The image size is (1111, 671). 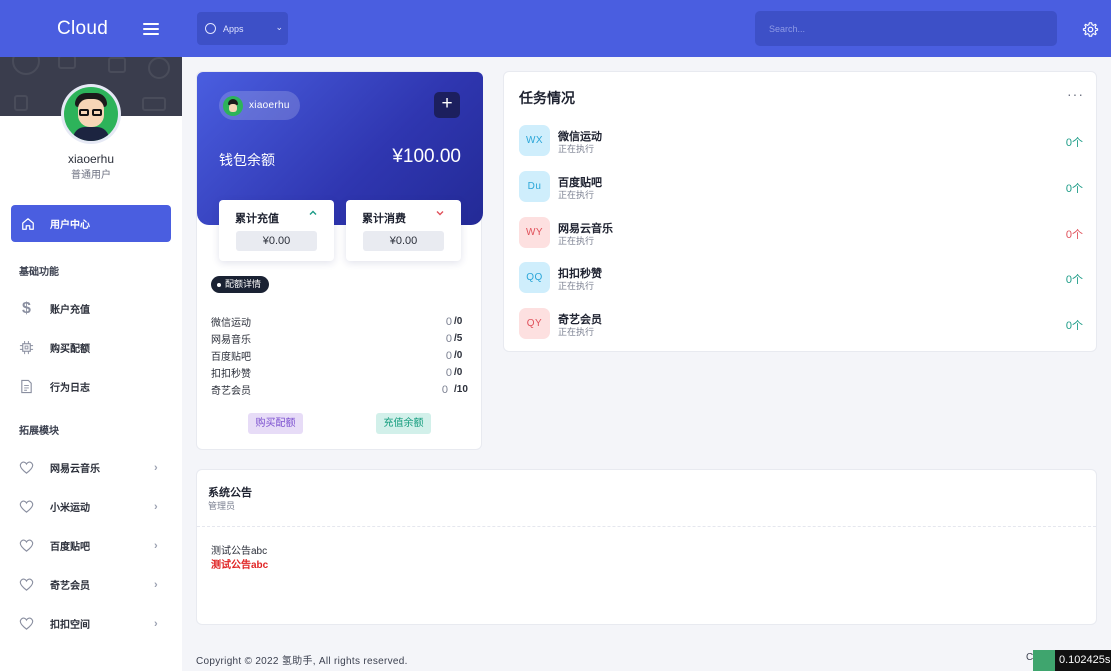 I want to click on list-item: Du 百度贴吧 正在执行 0个, so click(x=801, y=187).